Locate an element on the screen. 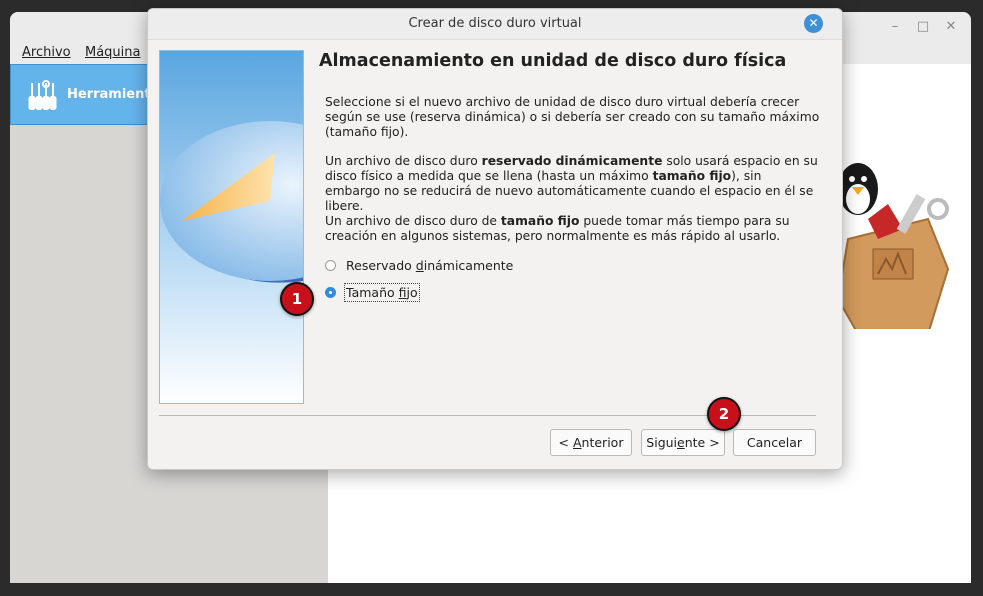  option-dynamic-label: Reservado dinámicamente is located at coordinates (429, 265).